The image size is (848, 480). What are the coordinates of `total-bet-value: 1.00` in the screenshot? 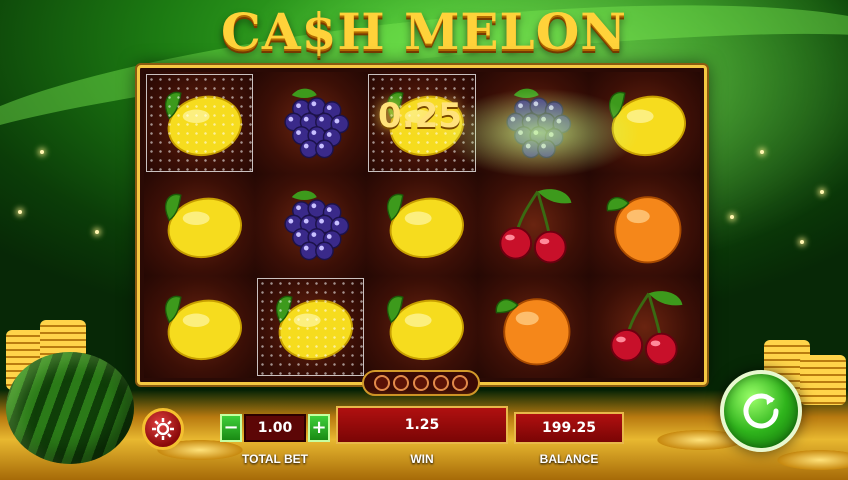 It's located at (275, 428).